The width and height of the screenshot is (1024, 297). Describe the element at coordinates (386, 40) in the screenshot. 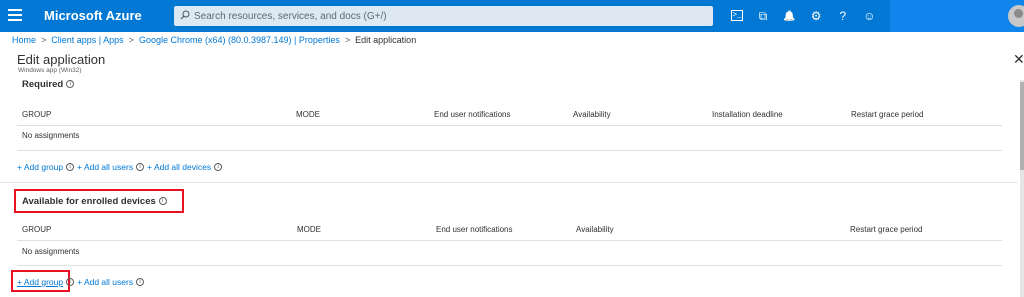

I see `breadcrumb-current: Edit application` at that location.